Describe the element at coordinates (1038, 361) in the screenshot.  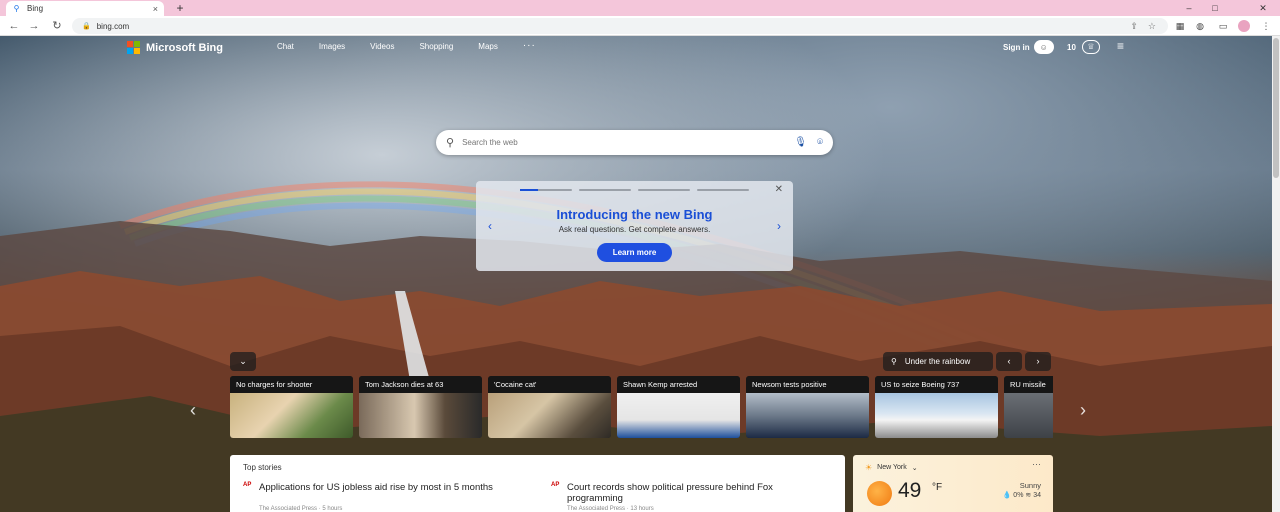
I see `next-image-button: ›` at that location.